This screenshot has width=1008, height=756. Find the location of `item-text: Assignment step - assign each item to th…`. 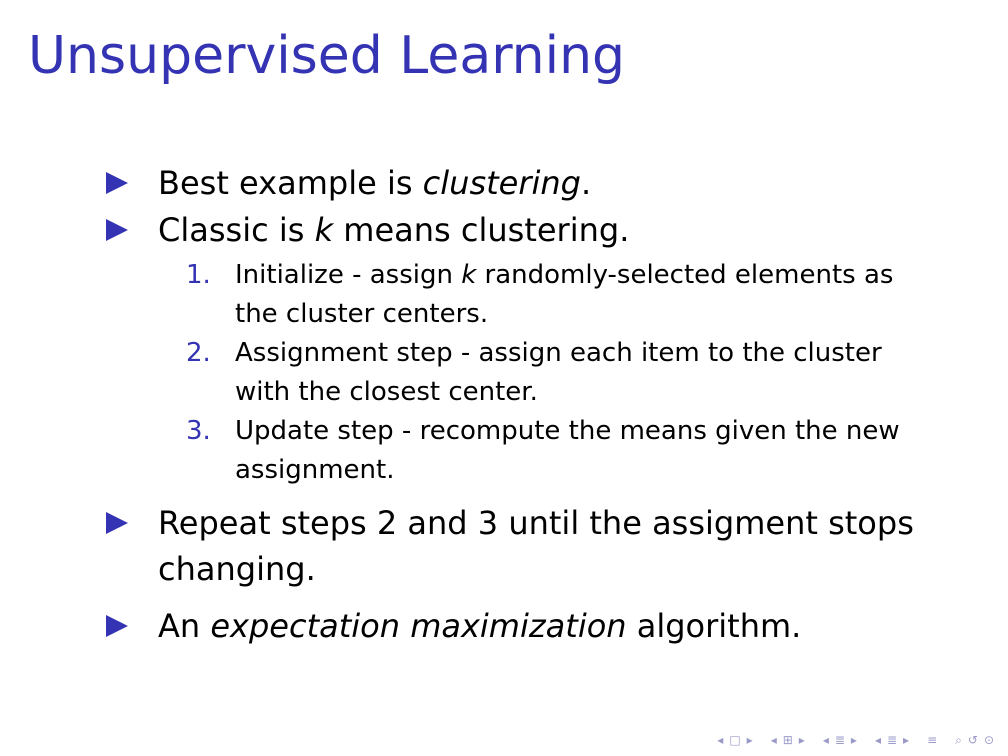

item-text: Assignment step - assign each item to th… is located at coordinates (558, 372).